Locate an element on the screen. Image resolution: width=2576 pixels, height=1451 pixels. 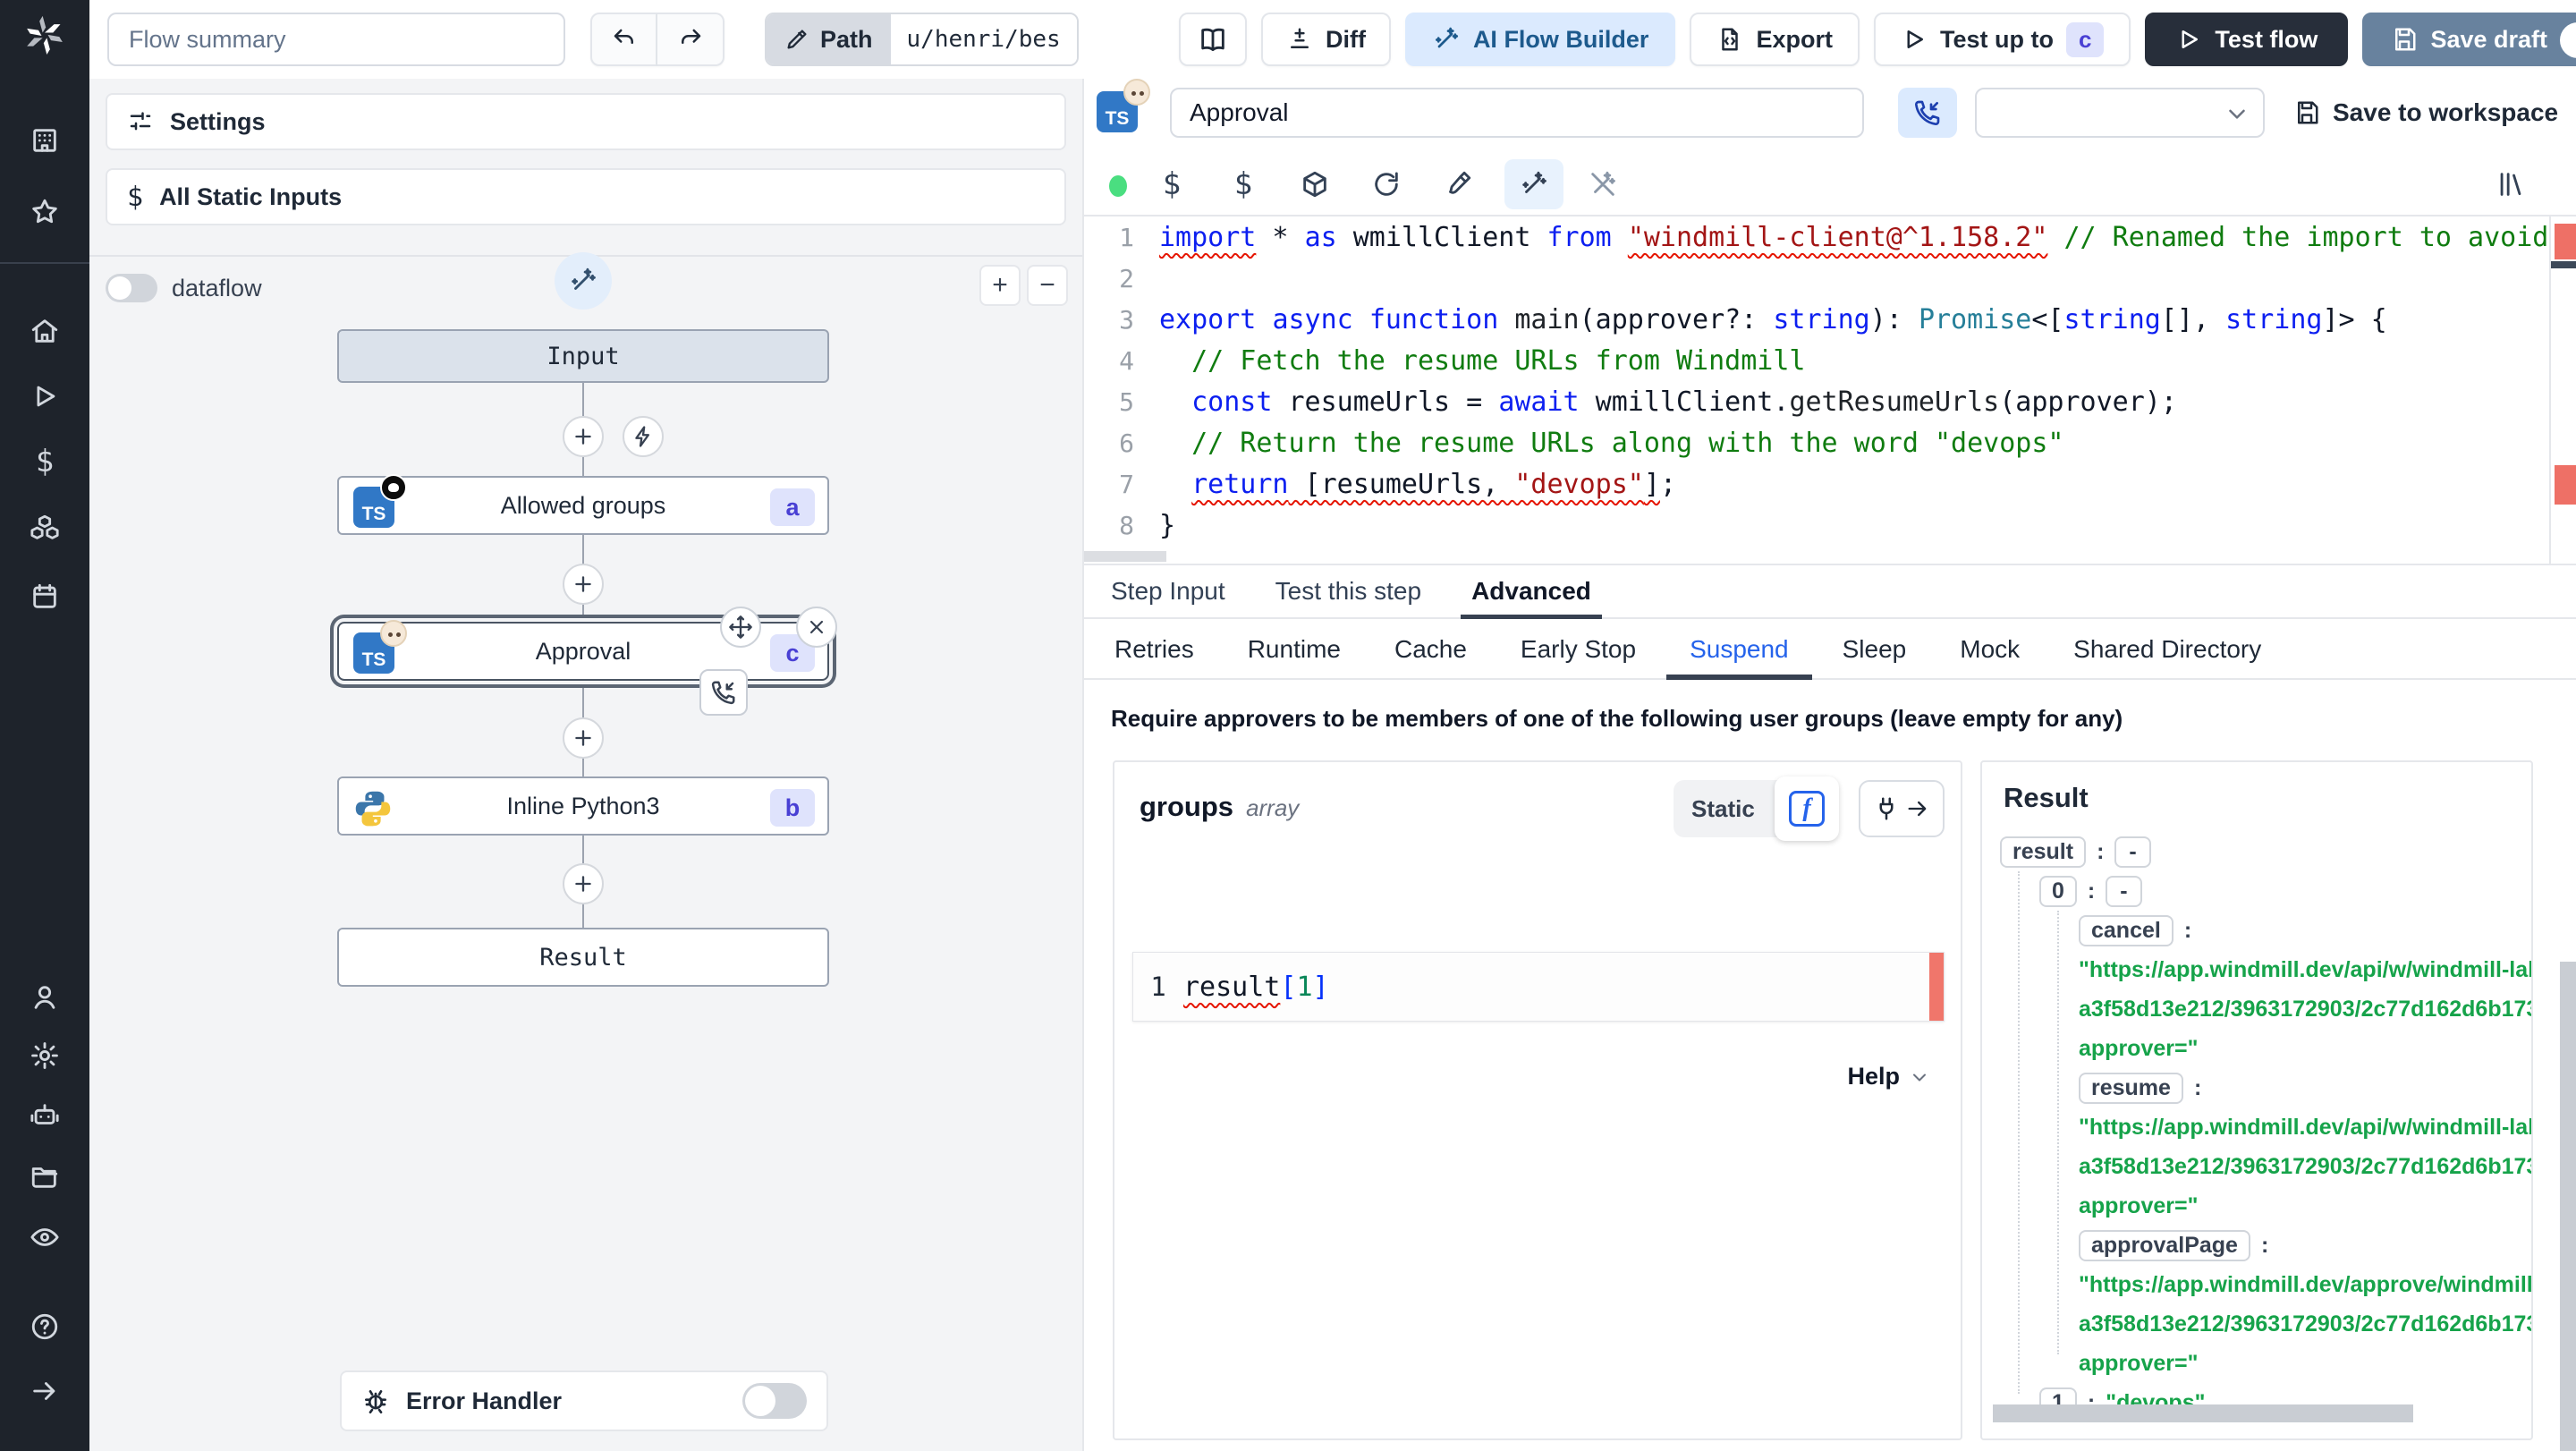
folders-icon is located at coordinates (45, 1176).